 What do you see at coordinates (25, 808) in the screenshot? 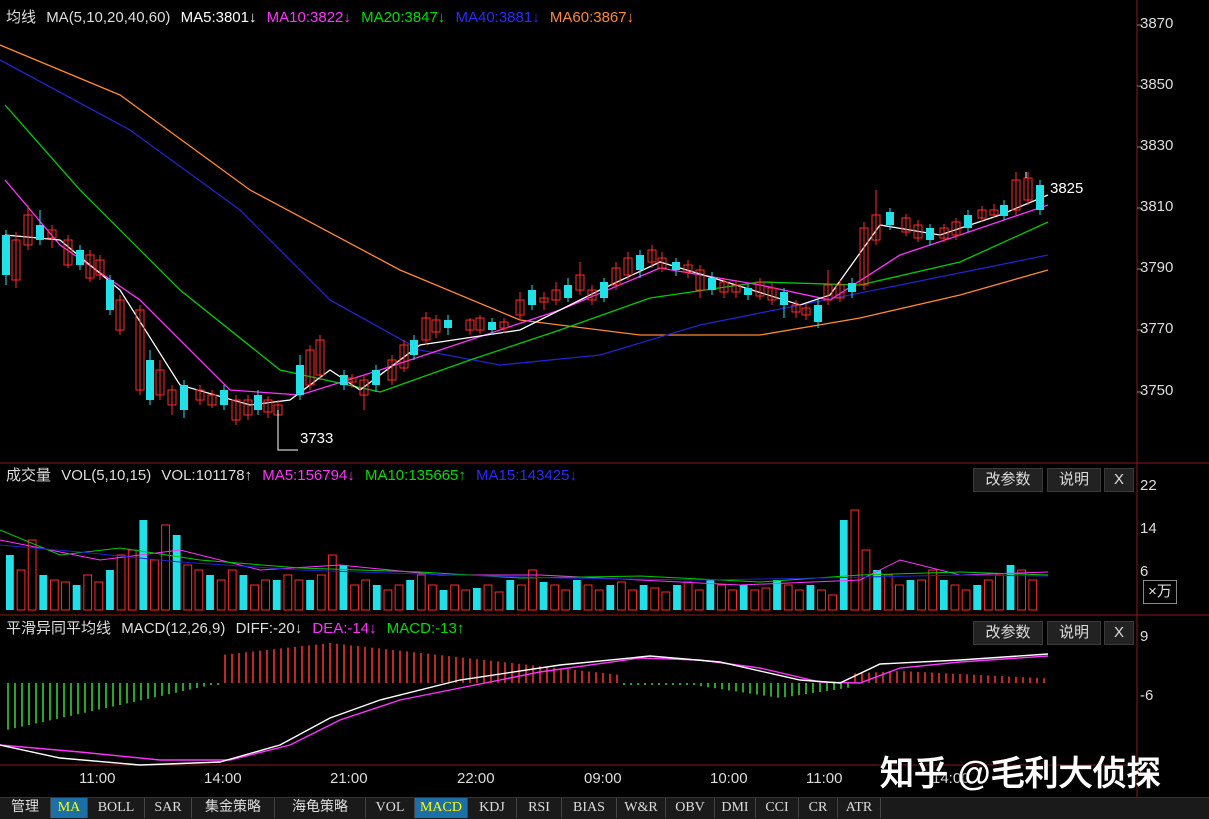
I see `tab-manage: 管理` at bounding box center [25, 808].